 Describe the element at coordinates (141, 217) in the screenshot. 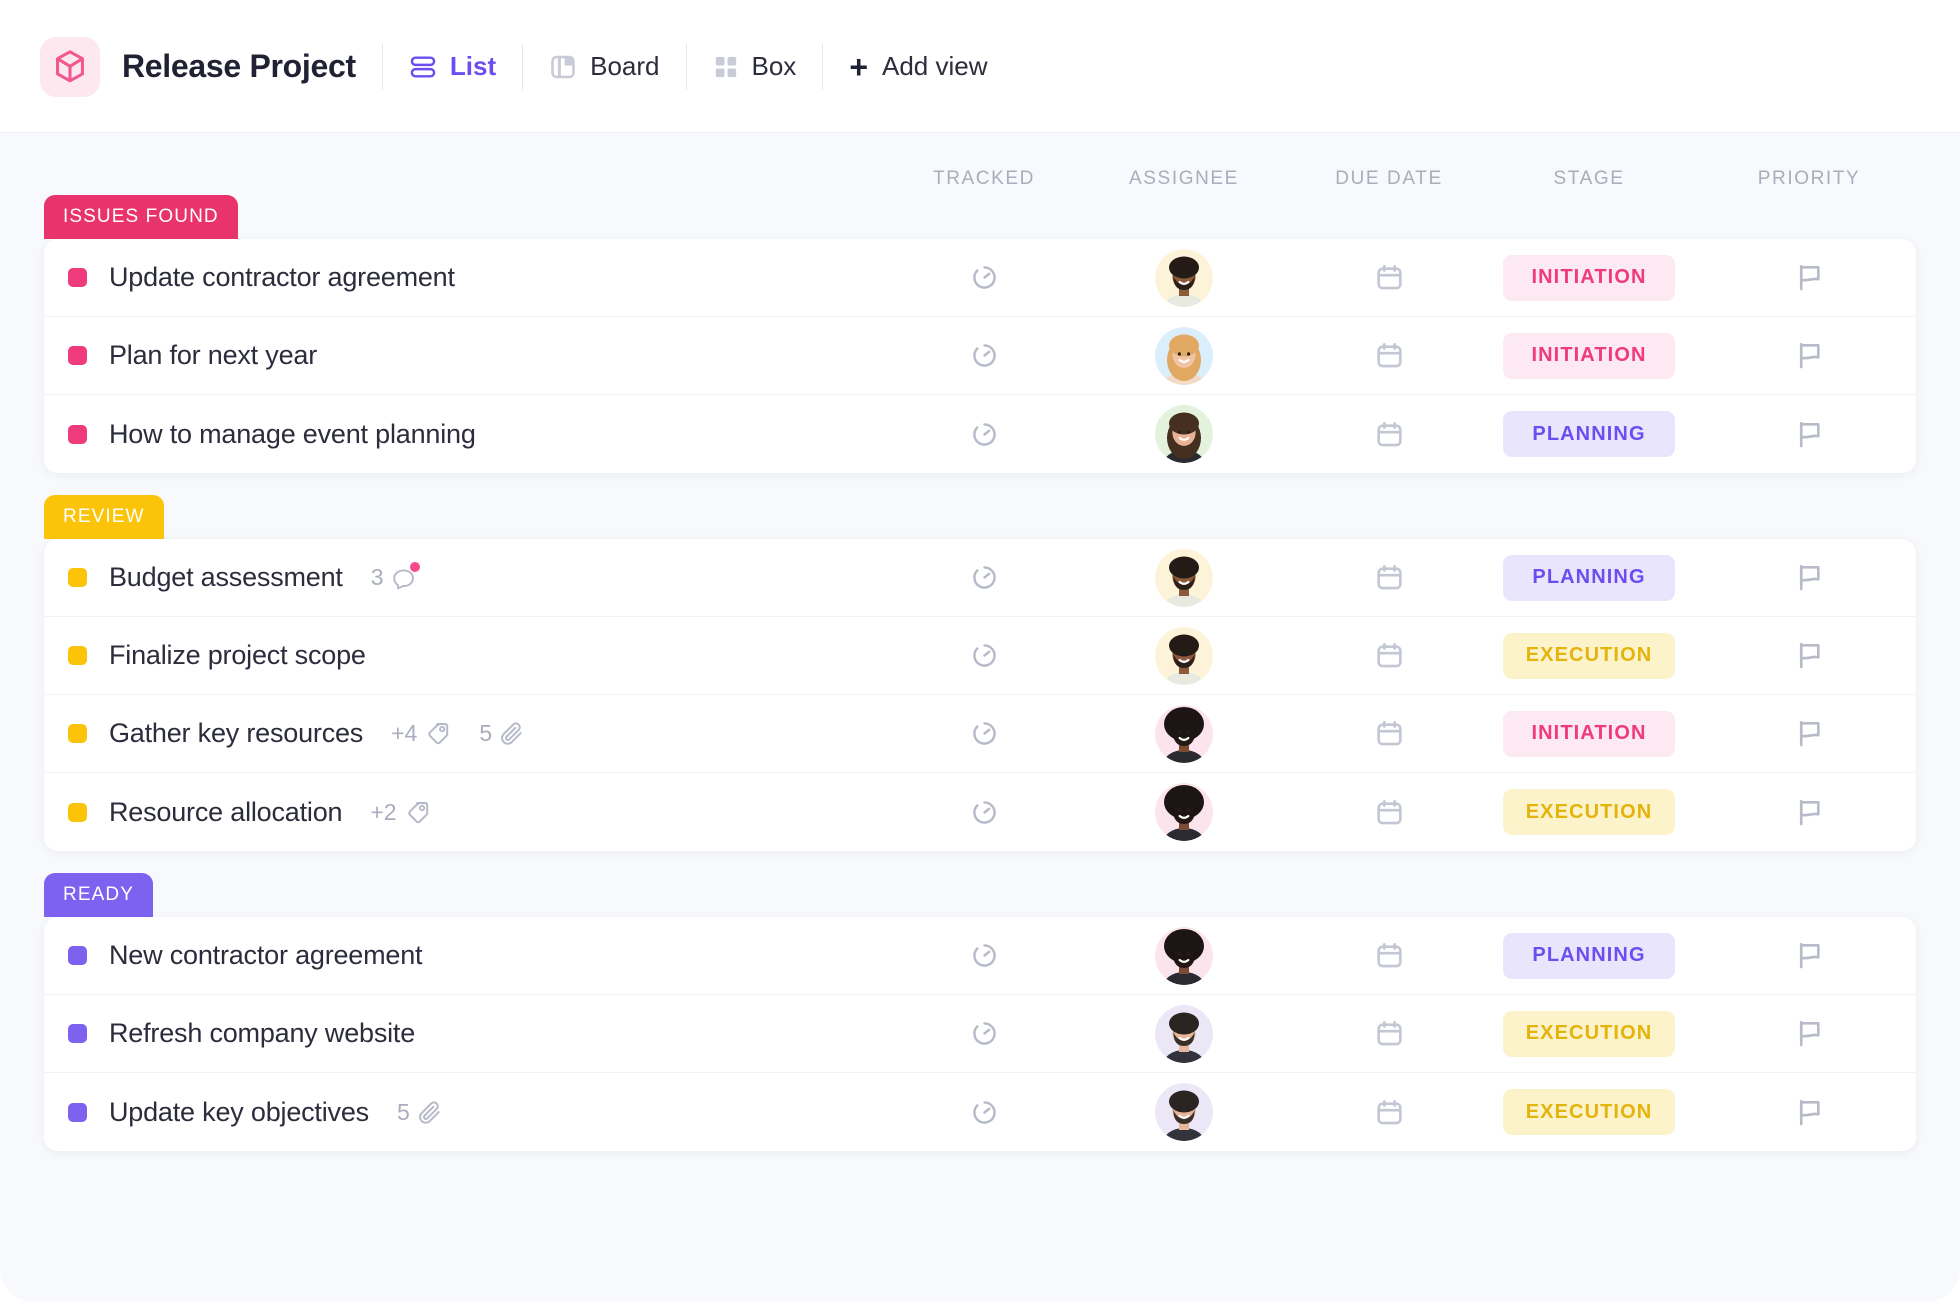

I see `group-status-badge: ISSUES FOUND` at that location.